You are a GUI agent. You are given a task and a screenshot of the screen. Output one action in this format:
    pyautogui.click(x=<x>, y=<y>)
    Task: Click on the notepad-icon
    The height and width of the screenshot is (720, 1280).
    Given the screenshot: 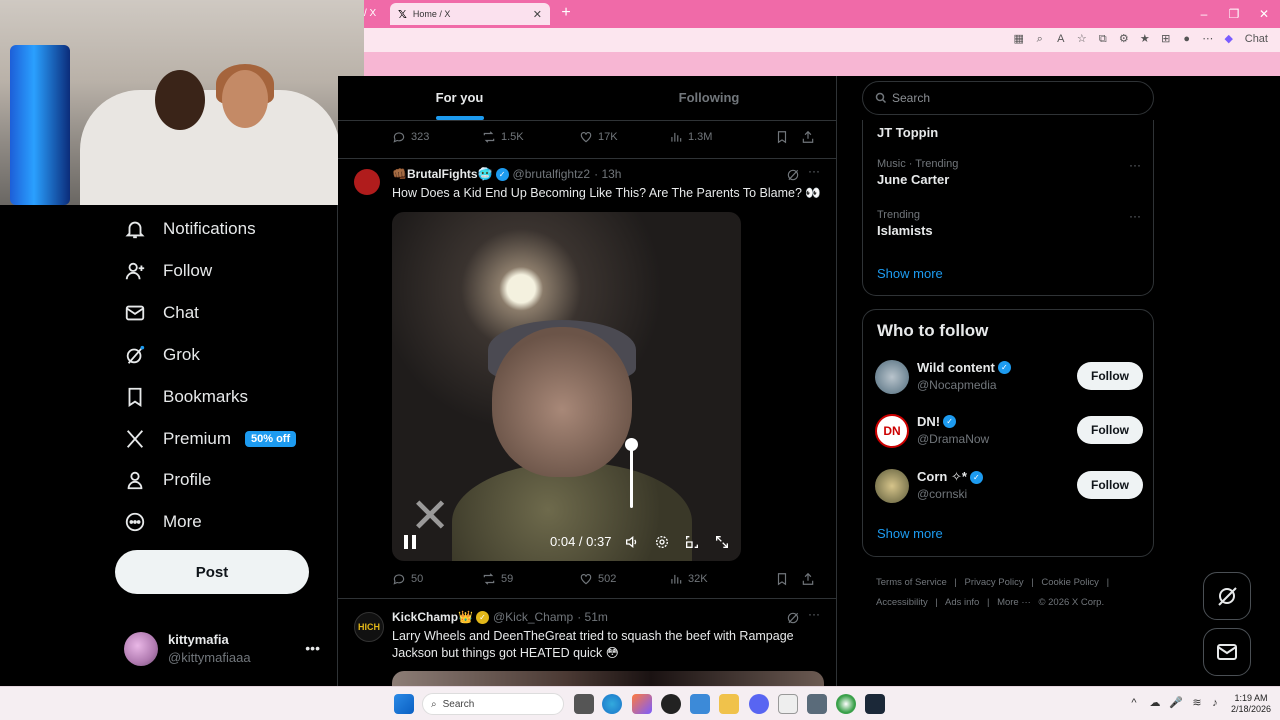 What is the action you would take?
    pyautogui.click(x=788, y=704)
    